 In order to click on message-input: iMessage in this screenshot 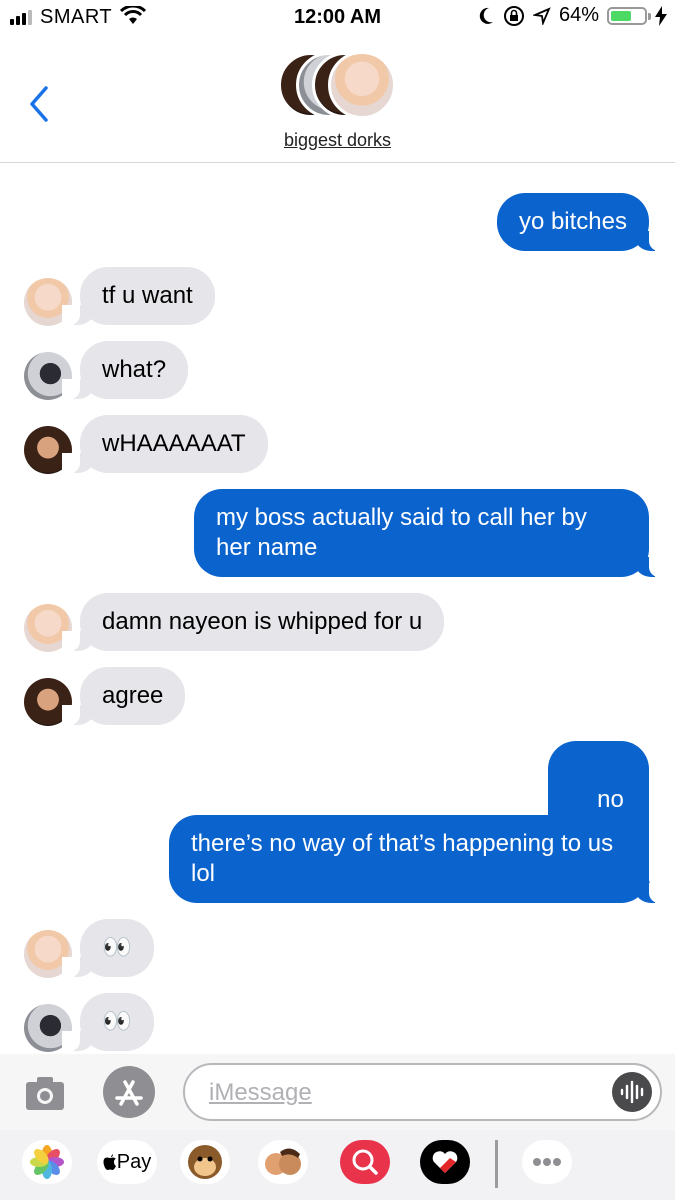, I will do `click(422, 1092)`.